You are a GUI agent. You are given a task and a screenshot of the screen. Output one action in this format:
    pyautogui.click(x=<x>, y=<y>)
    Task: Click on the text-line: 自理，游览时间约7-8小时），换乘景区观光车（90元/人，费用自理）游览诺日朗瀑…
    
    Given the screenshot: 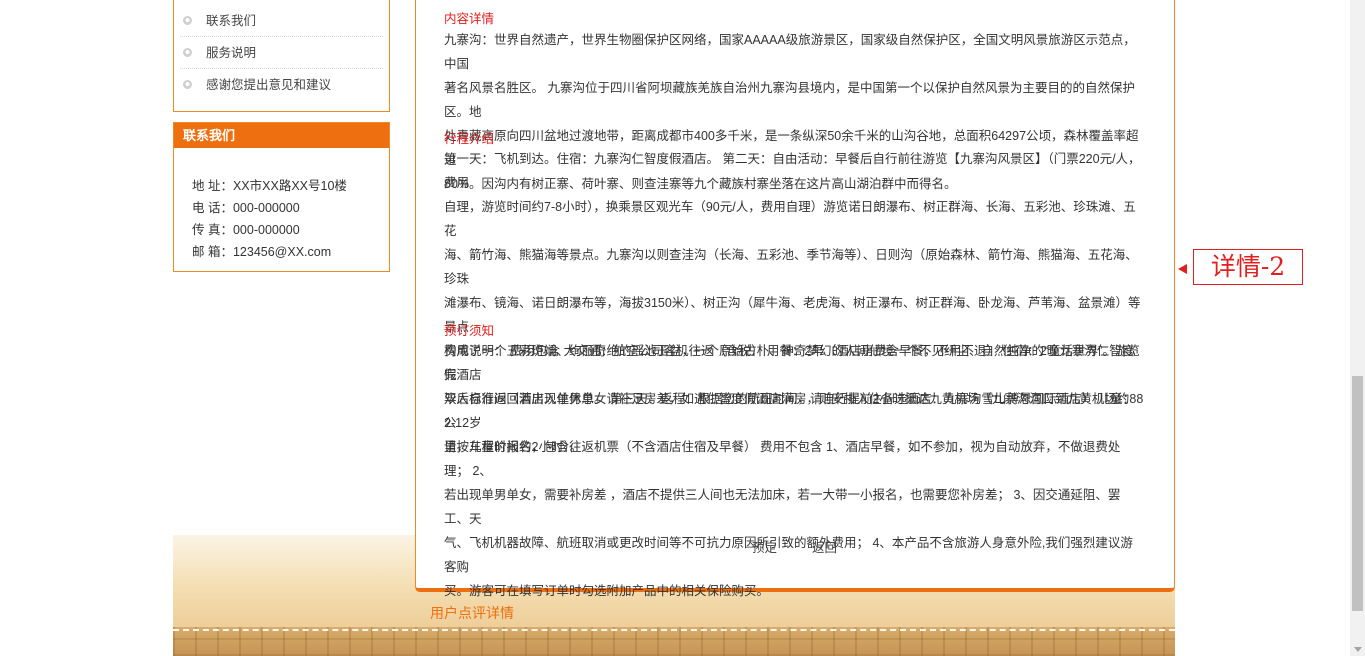 What is the action you would take?
    pyautogui.click(x=790, y=219)
    